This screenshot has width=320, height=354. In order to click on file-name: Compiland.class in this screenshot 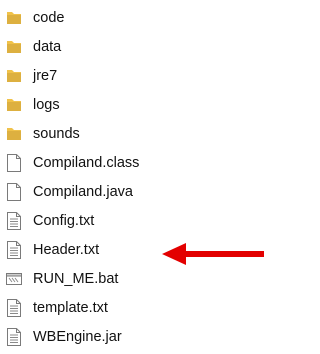, I will do `click(86, 163)`.